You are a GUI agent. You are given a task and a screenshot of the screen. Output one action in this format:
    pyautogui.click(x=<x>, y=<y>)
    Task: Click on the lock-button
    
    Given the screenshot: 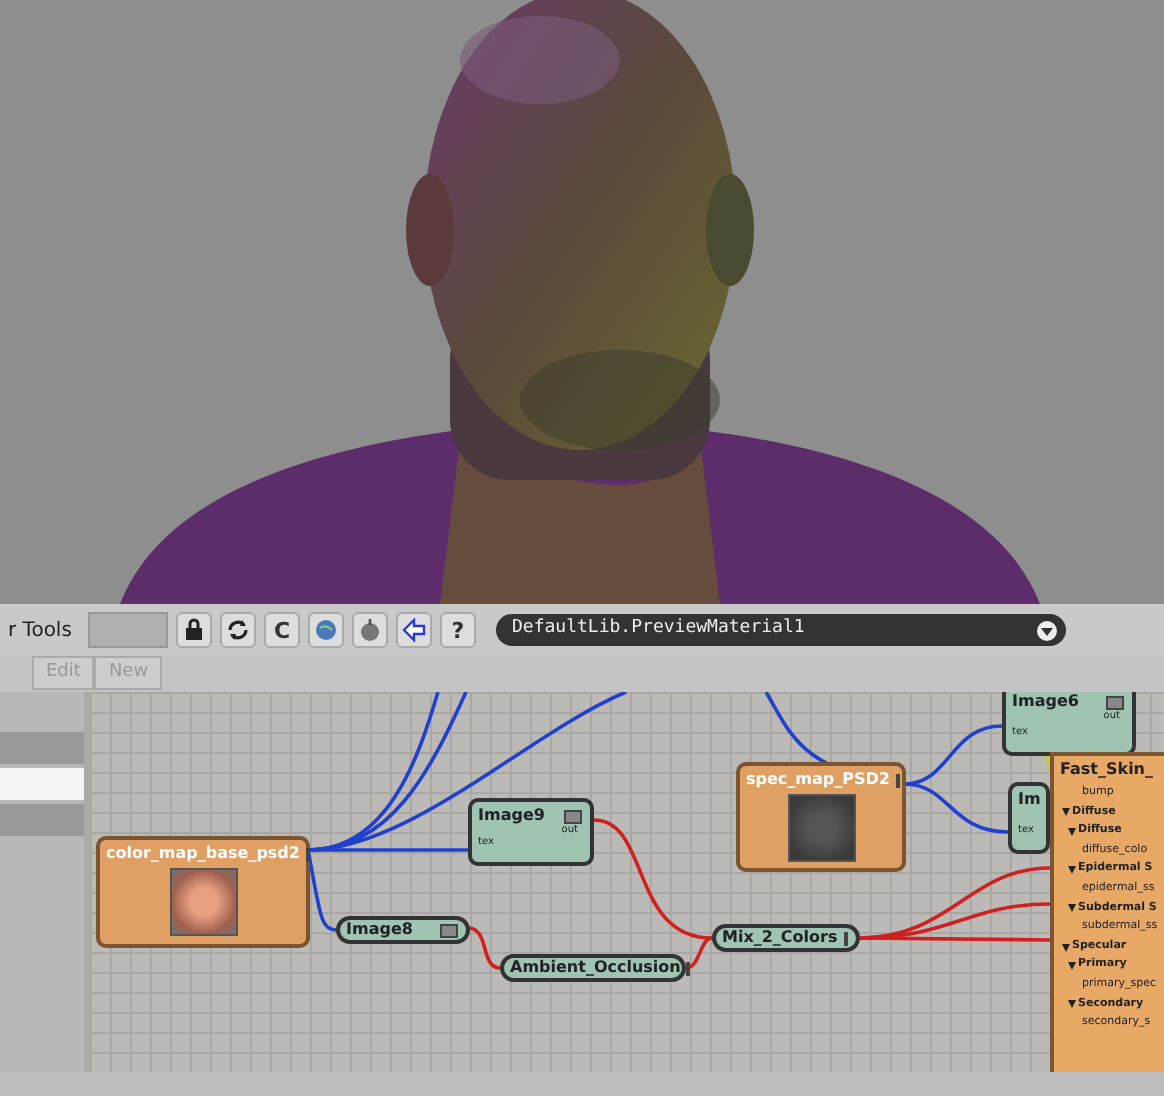 What is the action you would take?
    pyautogui.click(x=194, y=630)
    